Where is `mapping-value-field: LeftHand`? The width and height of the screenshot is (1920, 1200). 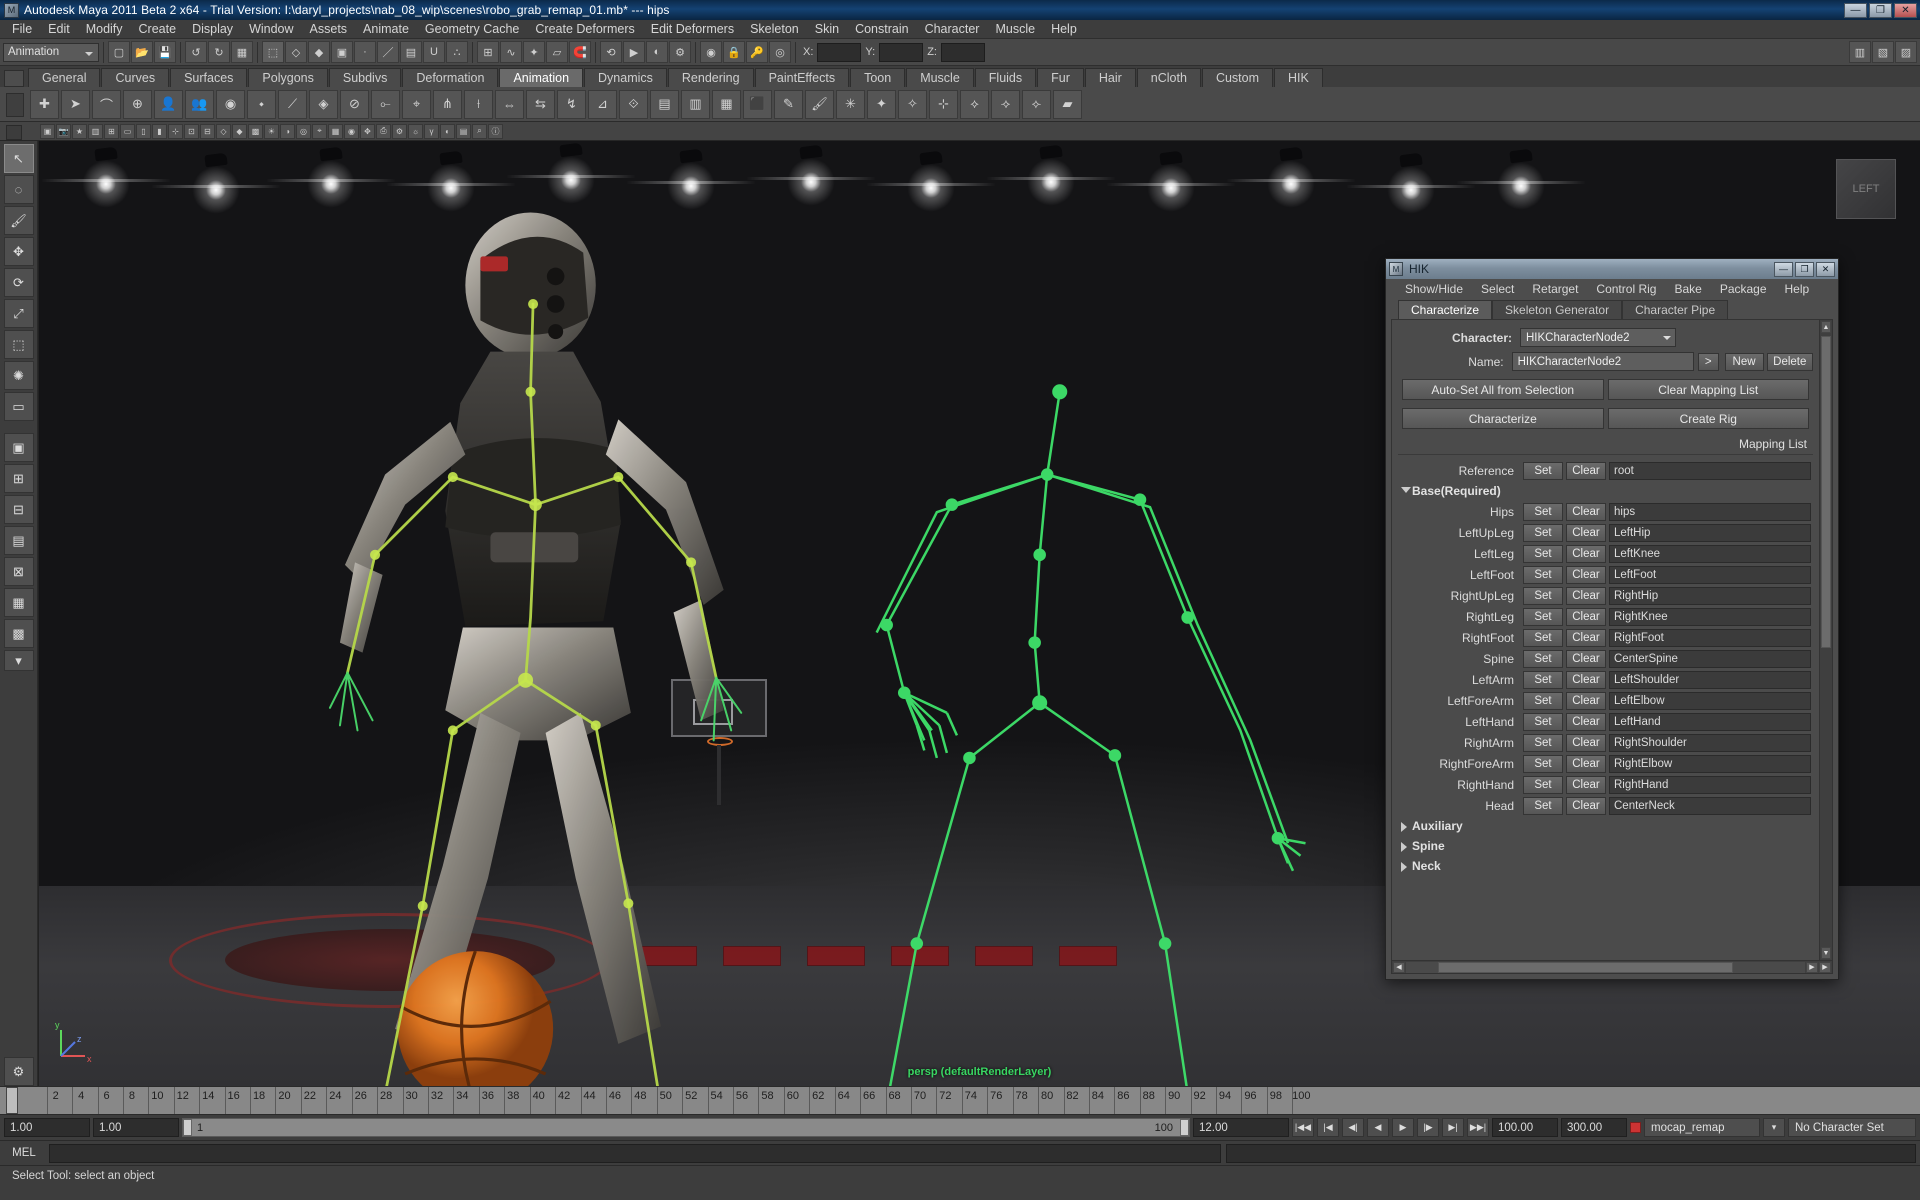 mapping-value-field: LeftHand is located at coordinates (1710, 721).